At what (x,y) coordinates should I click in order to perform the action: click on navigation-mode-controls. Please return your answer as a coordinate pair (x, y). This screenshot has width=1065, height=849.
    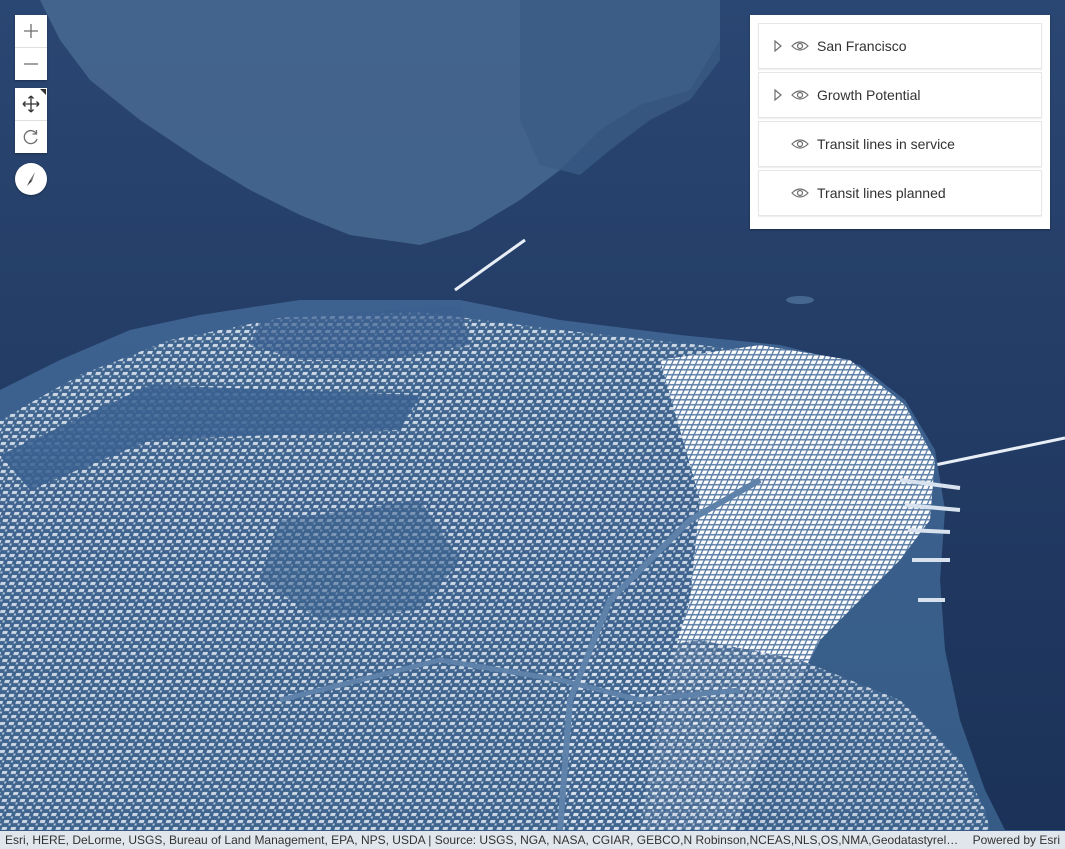
    Looking at the image, I should click on (31, 120).